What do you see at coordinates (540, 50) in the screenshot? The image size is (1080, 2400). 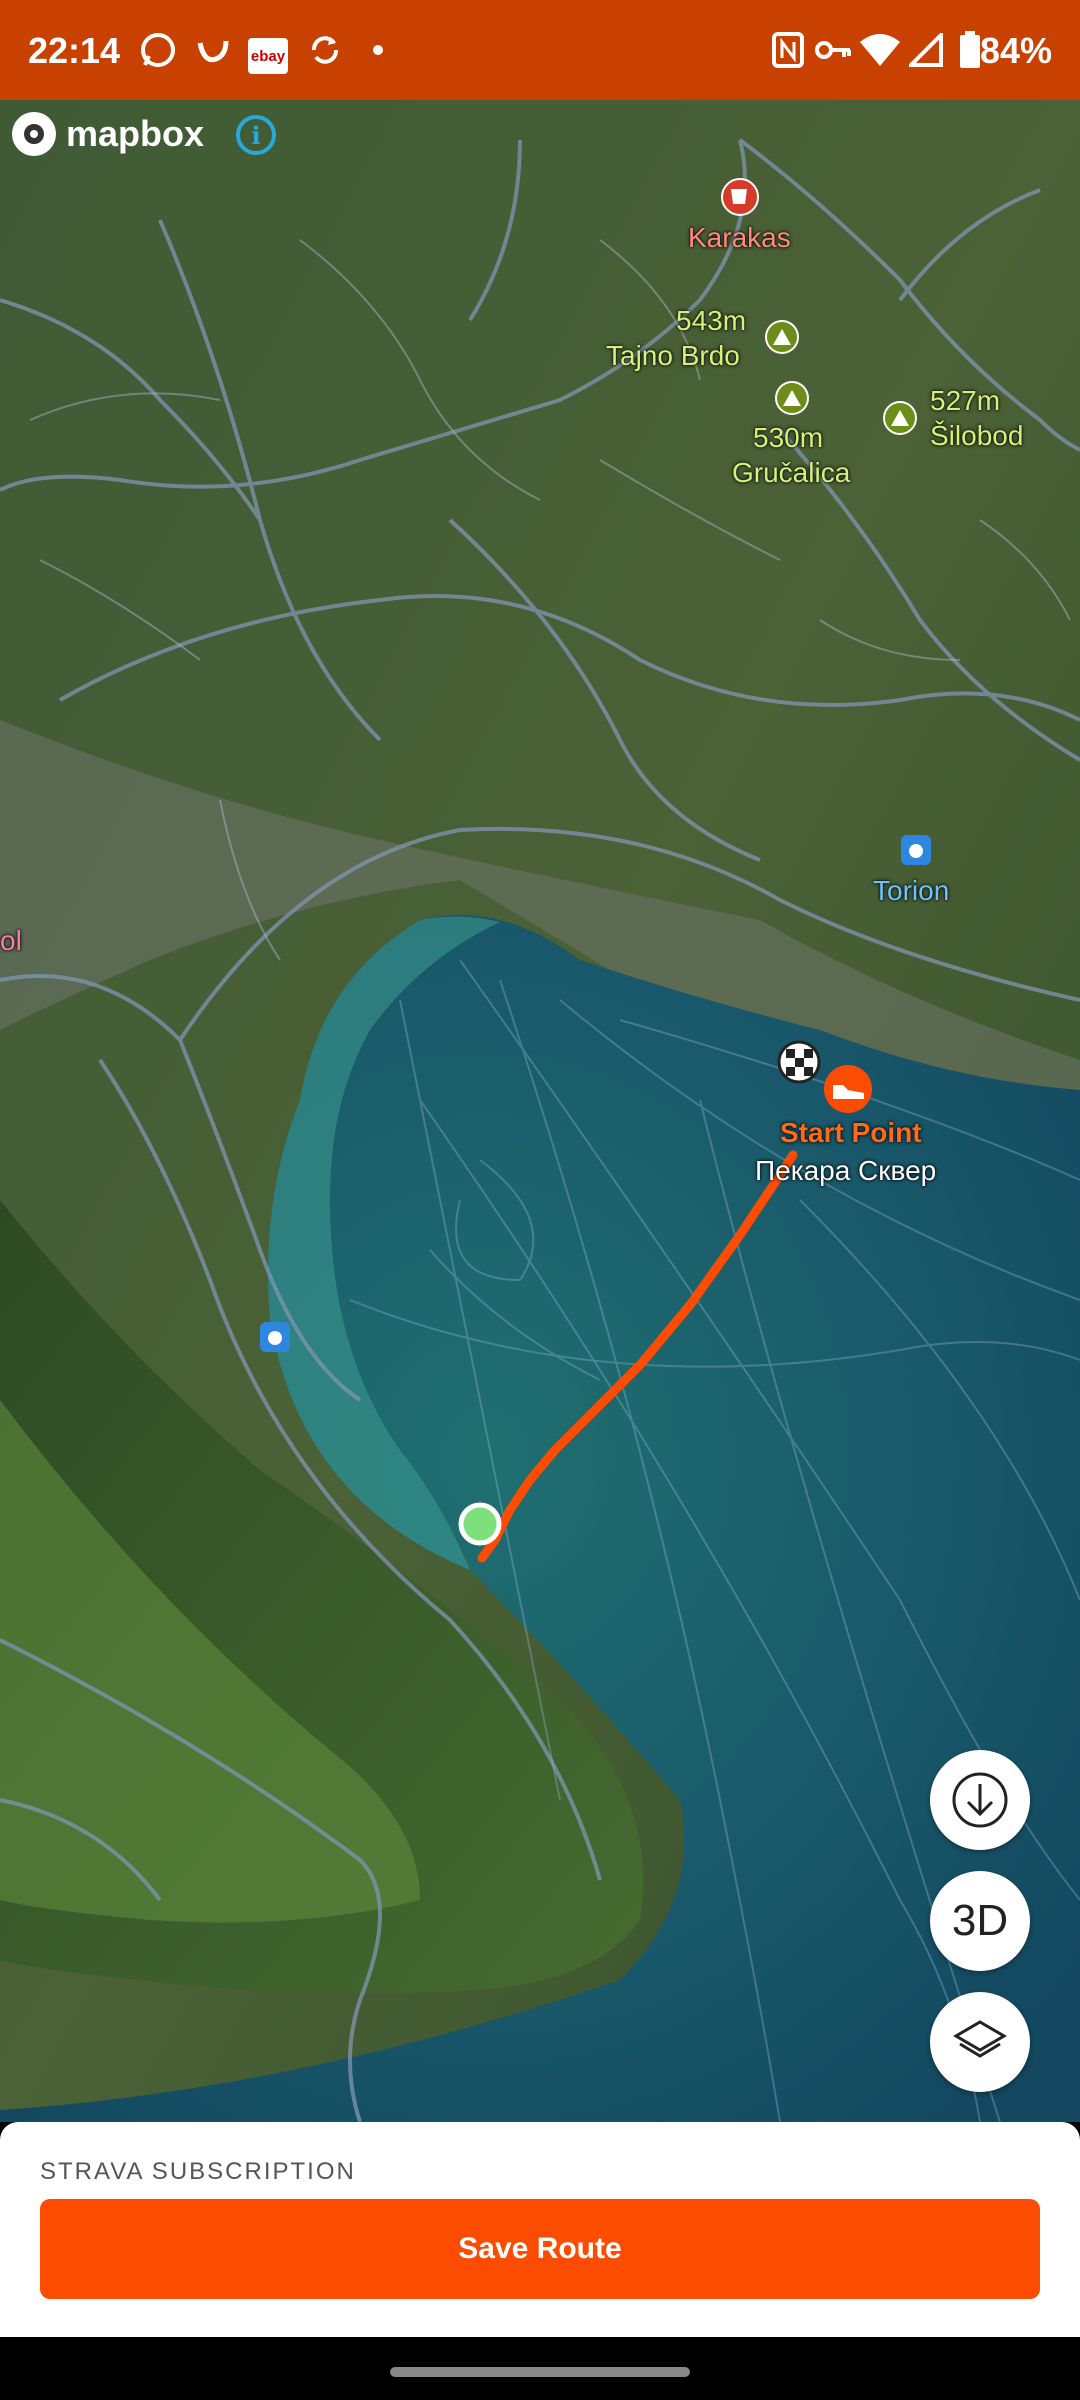 I see `status-bar: 22:14 ebay 84%` at bounding box center [540, 50].